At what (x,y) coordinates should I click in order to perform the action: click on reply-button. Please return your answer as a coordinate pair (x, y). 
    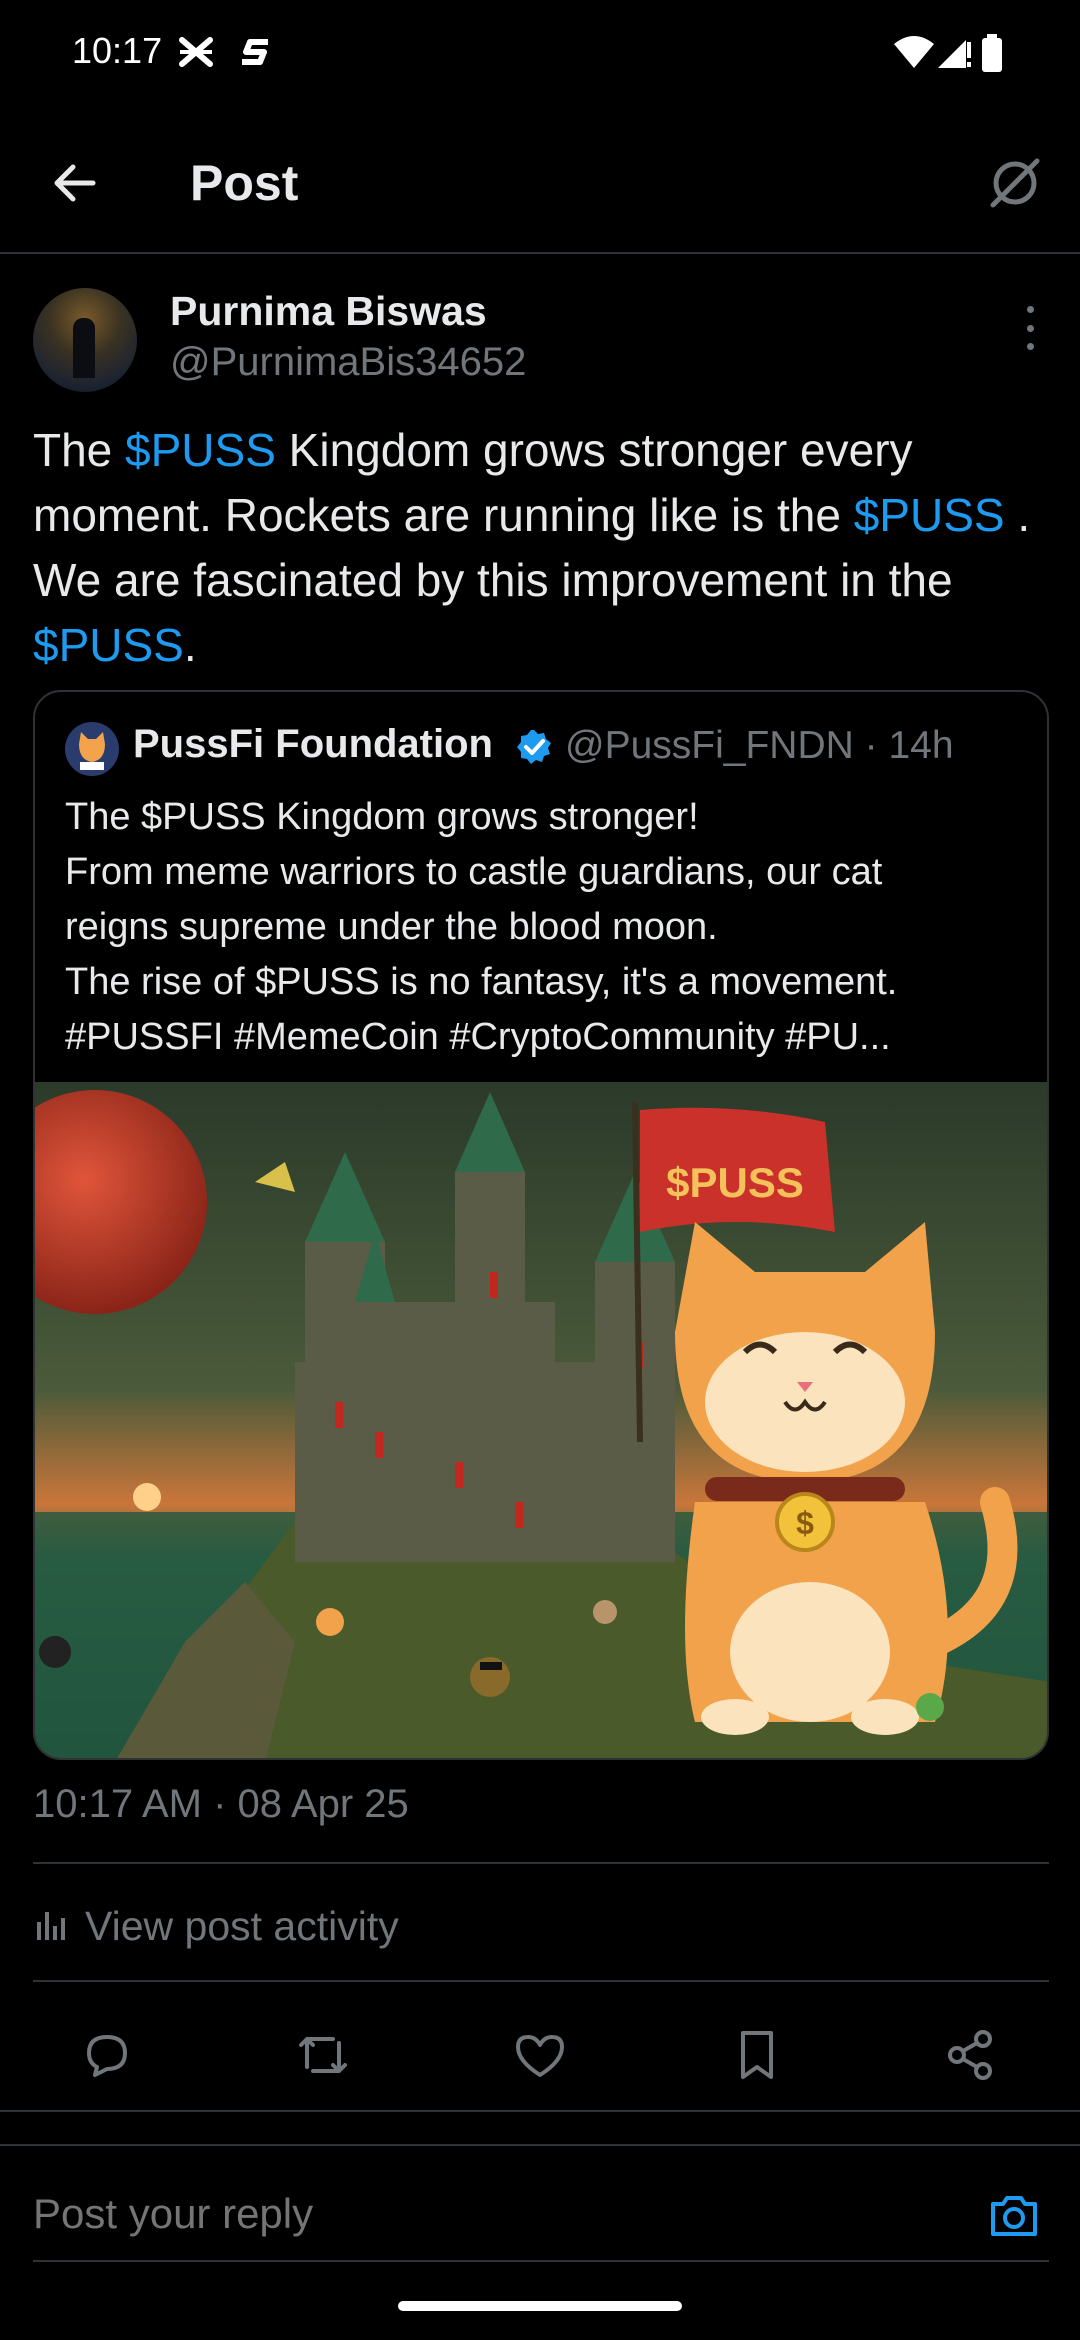
    Looking at the image, I should click on (107, 2055).